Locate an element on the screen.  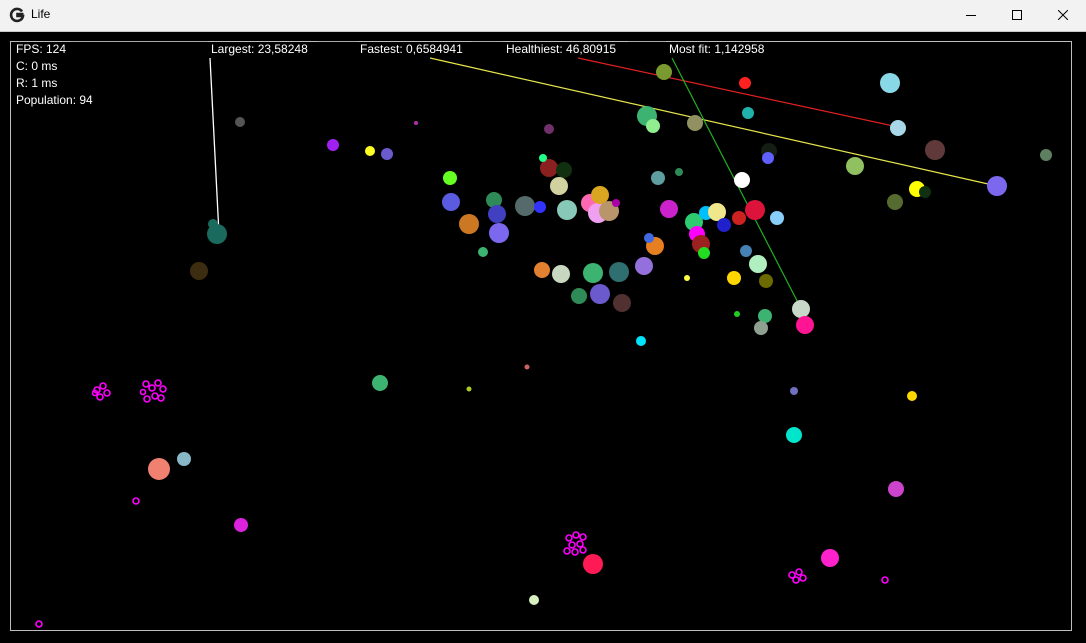
healthiest-tracker-line is located at coordinates (738, 92).